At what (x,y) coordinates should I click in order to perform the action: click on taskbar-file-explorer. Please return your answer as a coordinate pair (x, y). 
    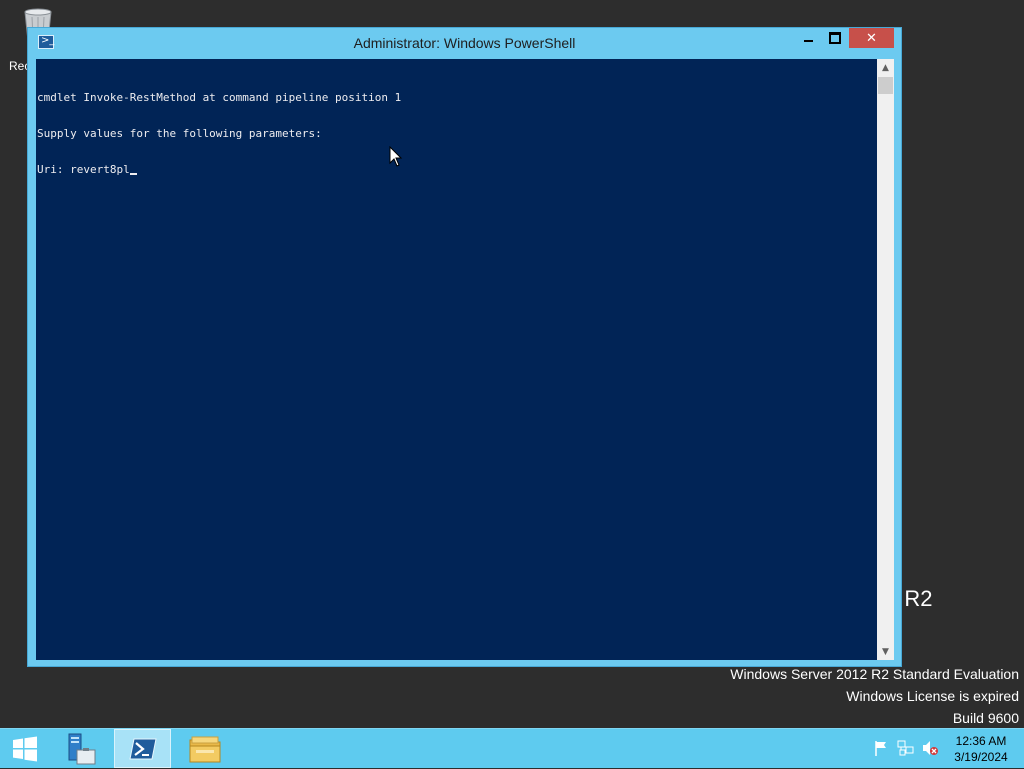
    Looking at the image, I should click on (204, 748).